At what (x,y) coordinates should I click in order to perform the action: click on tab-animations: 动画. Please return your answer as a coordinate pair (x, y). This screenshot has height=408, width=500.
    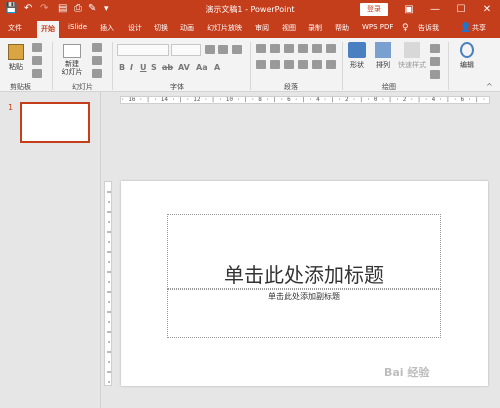
    Looking at the image, I should click on (187, 28).